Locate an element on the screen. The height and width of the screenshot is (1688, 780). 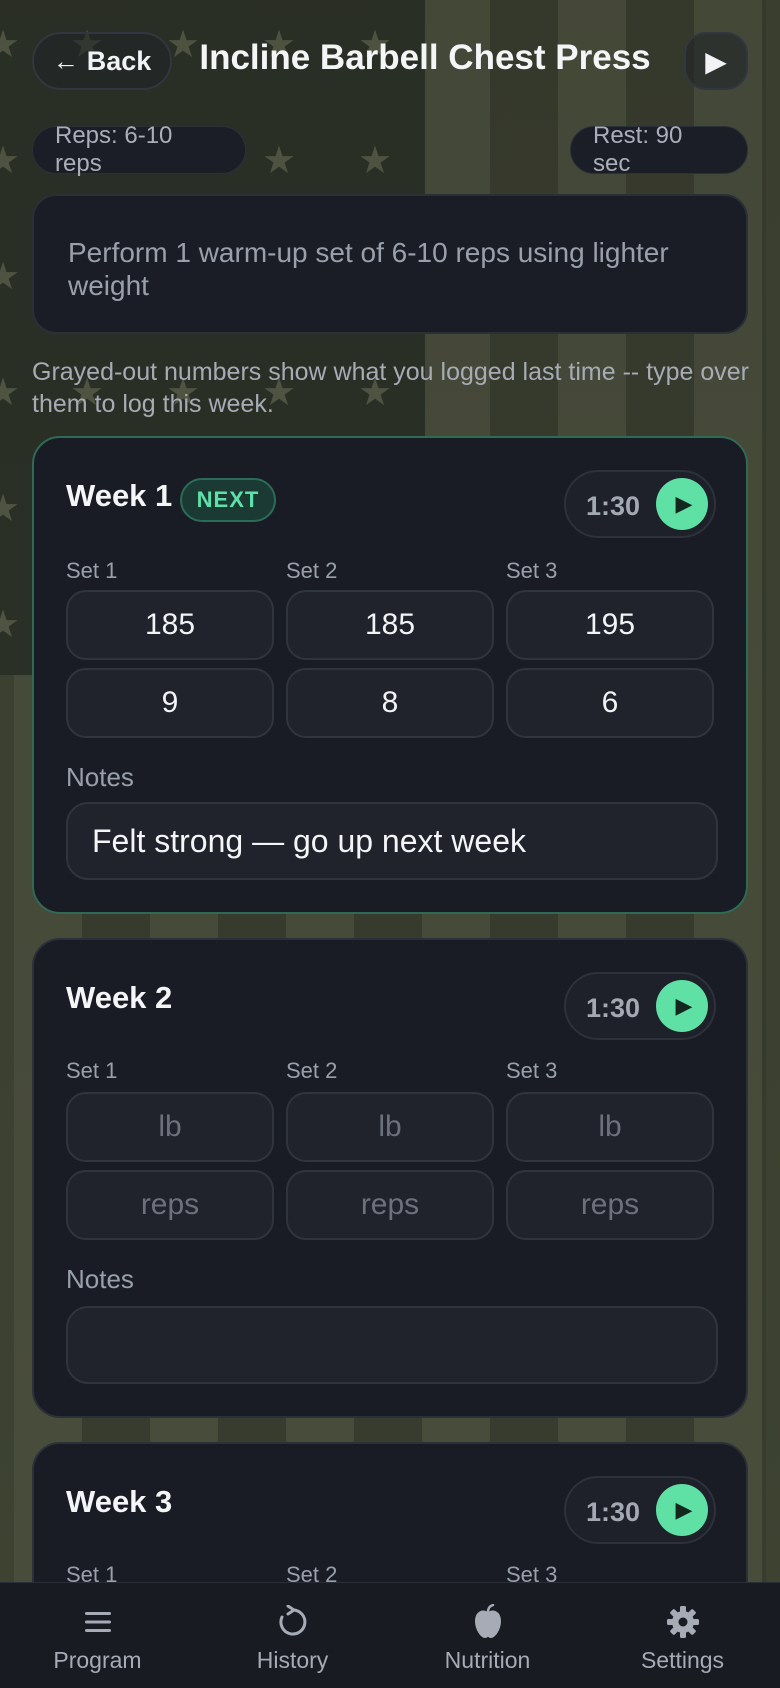
nav-history: History is located at coordinates (292, 1635).